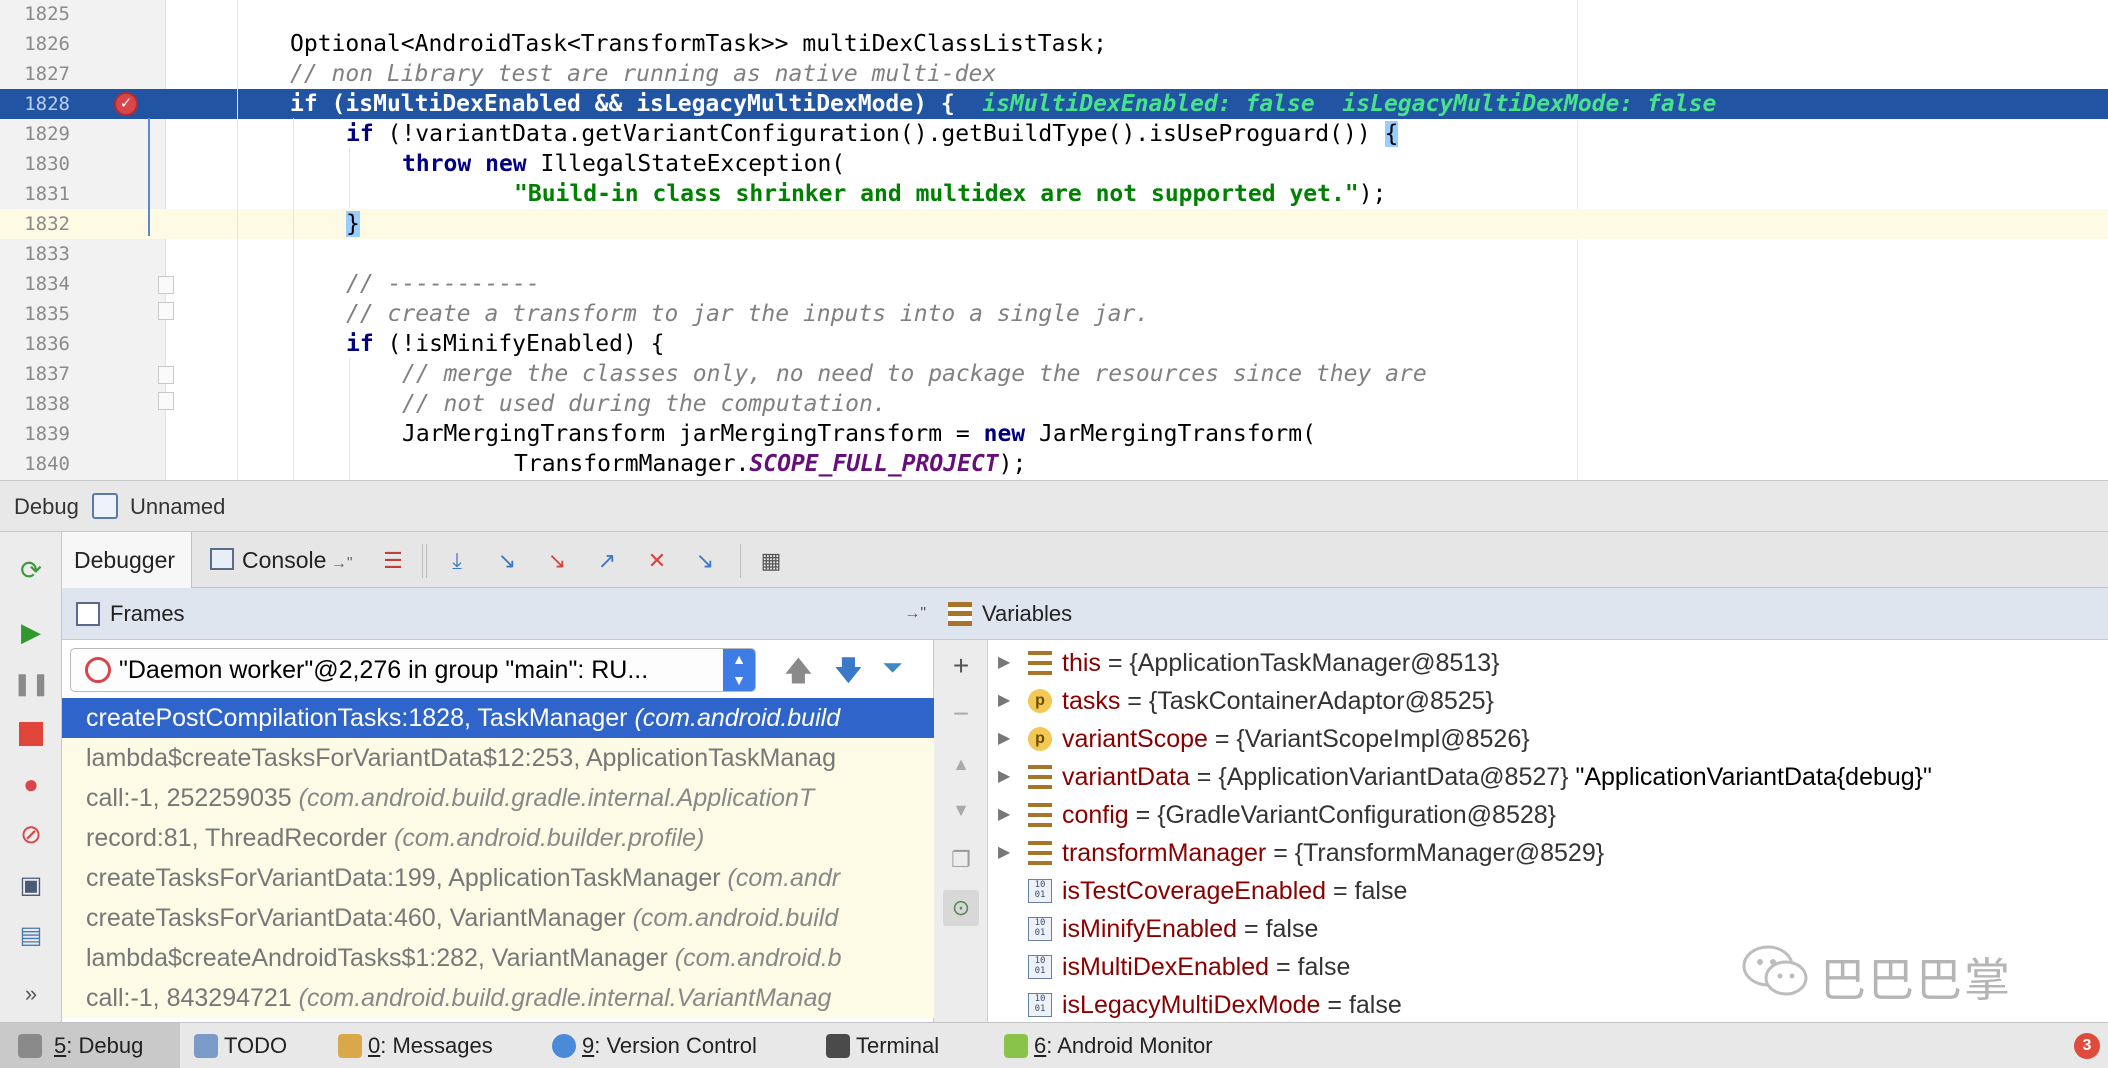  I want to click on thread-suspended-icon, so click(98, 670).